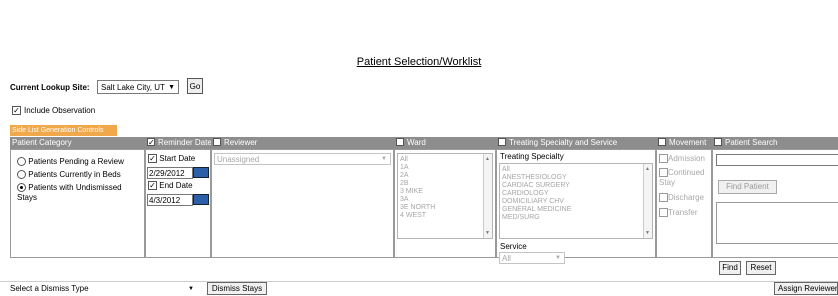 This screenshot has width=838, height=296. What do you see at coordinates (576, 186) in the screenshot?
I see `list-item: CARDIAC SURGERY` at bounding box center [576, 186].